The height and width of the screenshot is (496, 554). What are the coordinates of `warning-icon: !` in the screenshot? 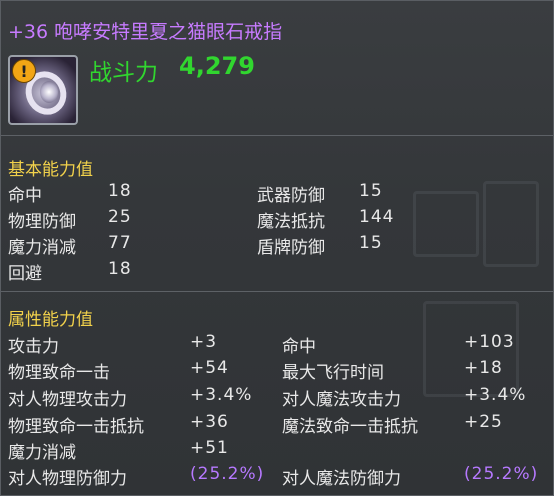 It's located at (24, 71).